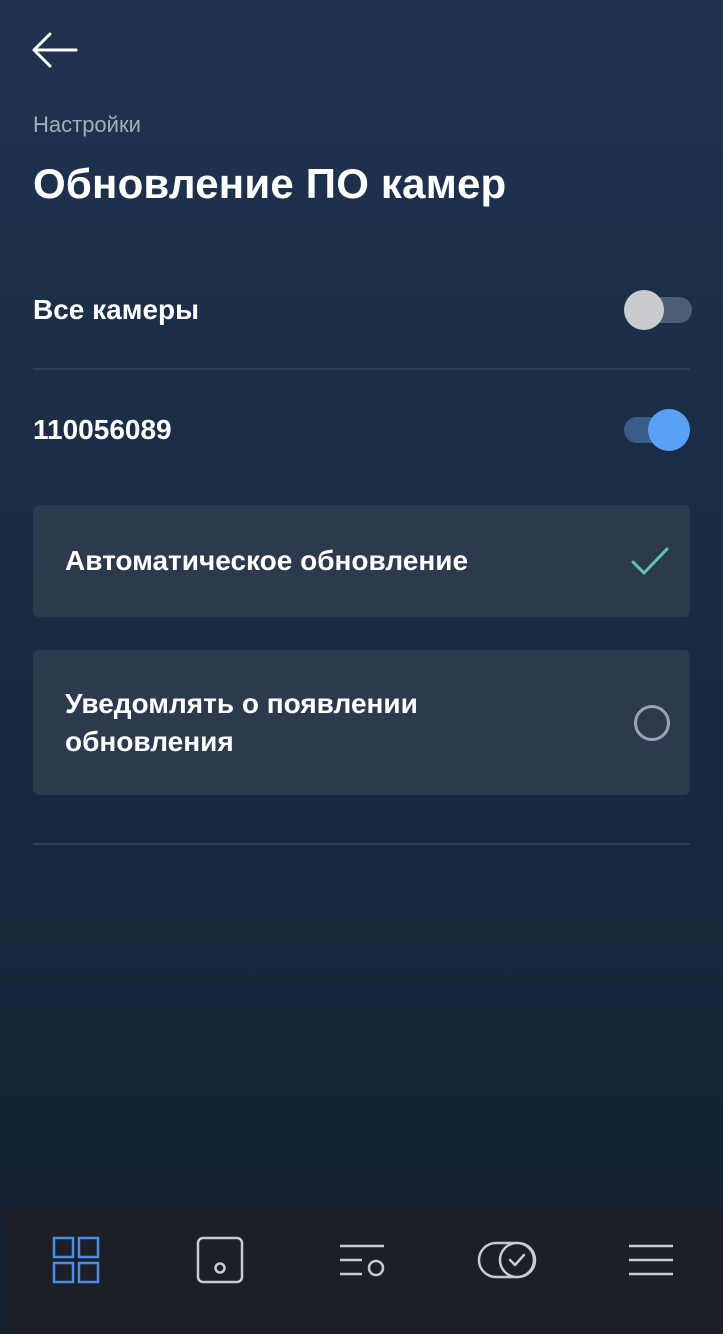 The image size is (723, 1334). I want to click on bottom-nav, so click(363, 1271).